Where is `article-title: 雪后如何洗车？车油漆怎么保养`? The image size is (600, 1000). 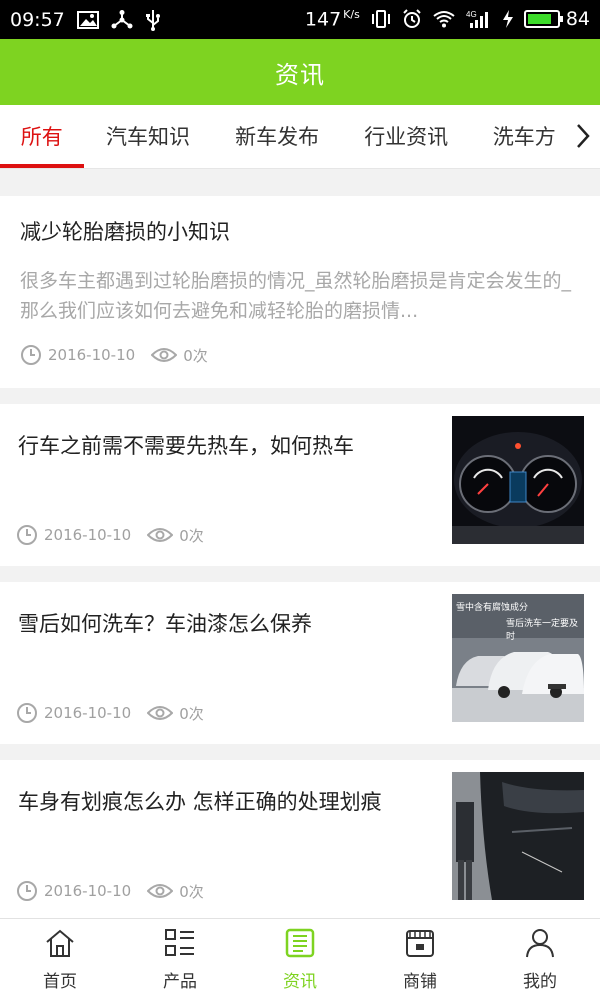 article-title: 雪后如何洗车？车油漆怎么保养 is located at coordinates (165, 624).